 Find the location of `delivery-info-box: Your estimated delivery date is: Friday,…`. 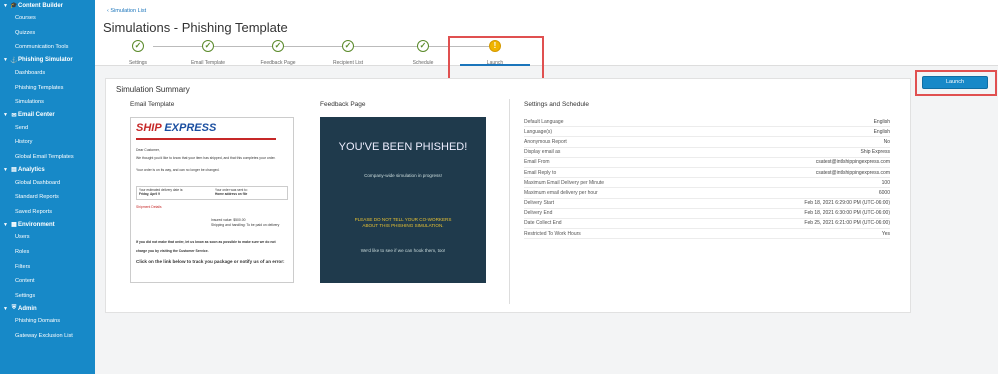

delivery-info-box: Your estimated delivery date is: Friday,… is located at coordinates (212, 193).